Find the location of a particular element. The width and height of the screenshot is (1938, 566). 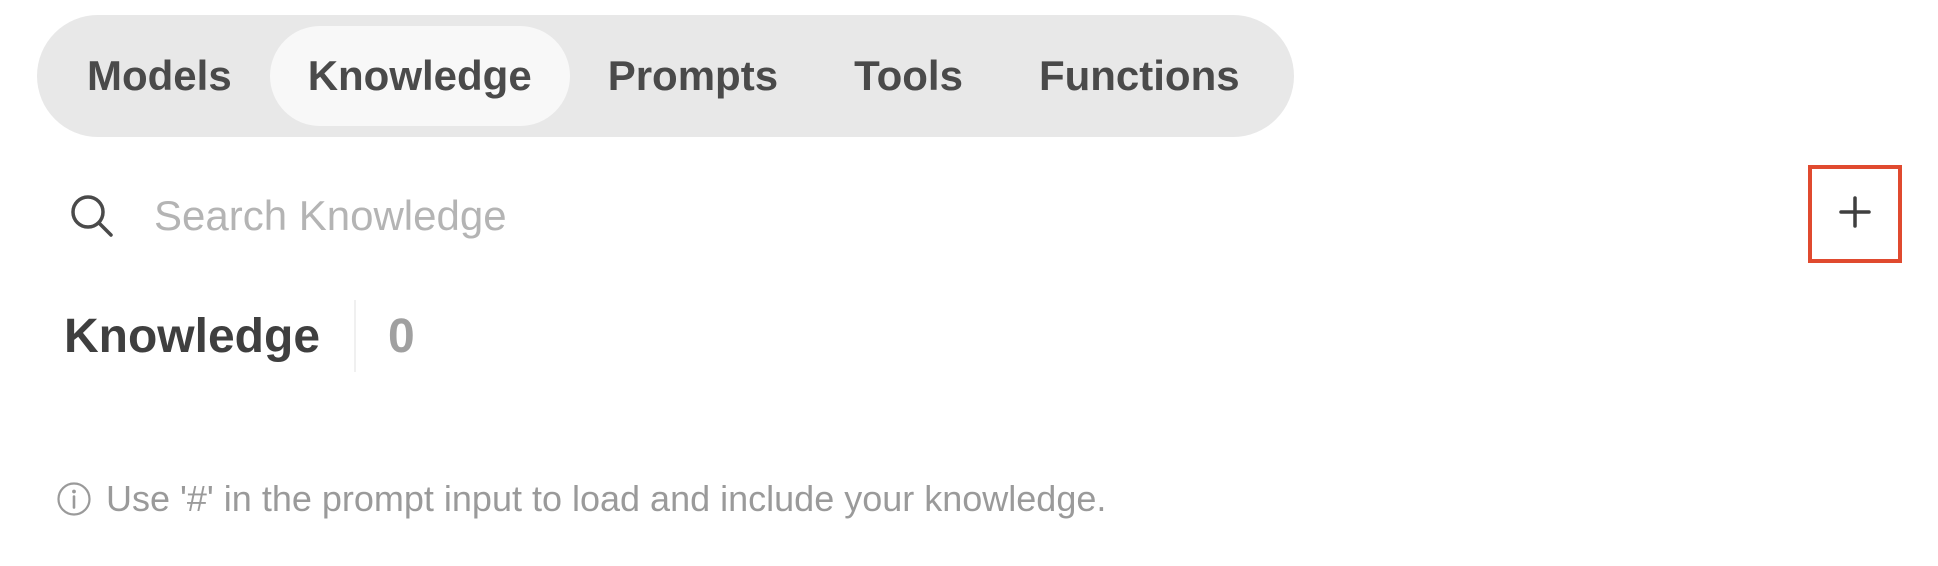

info-icon is located at coordinates (75, 499).